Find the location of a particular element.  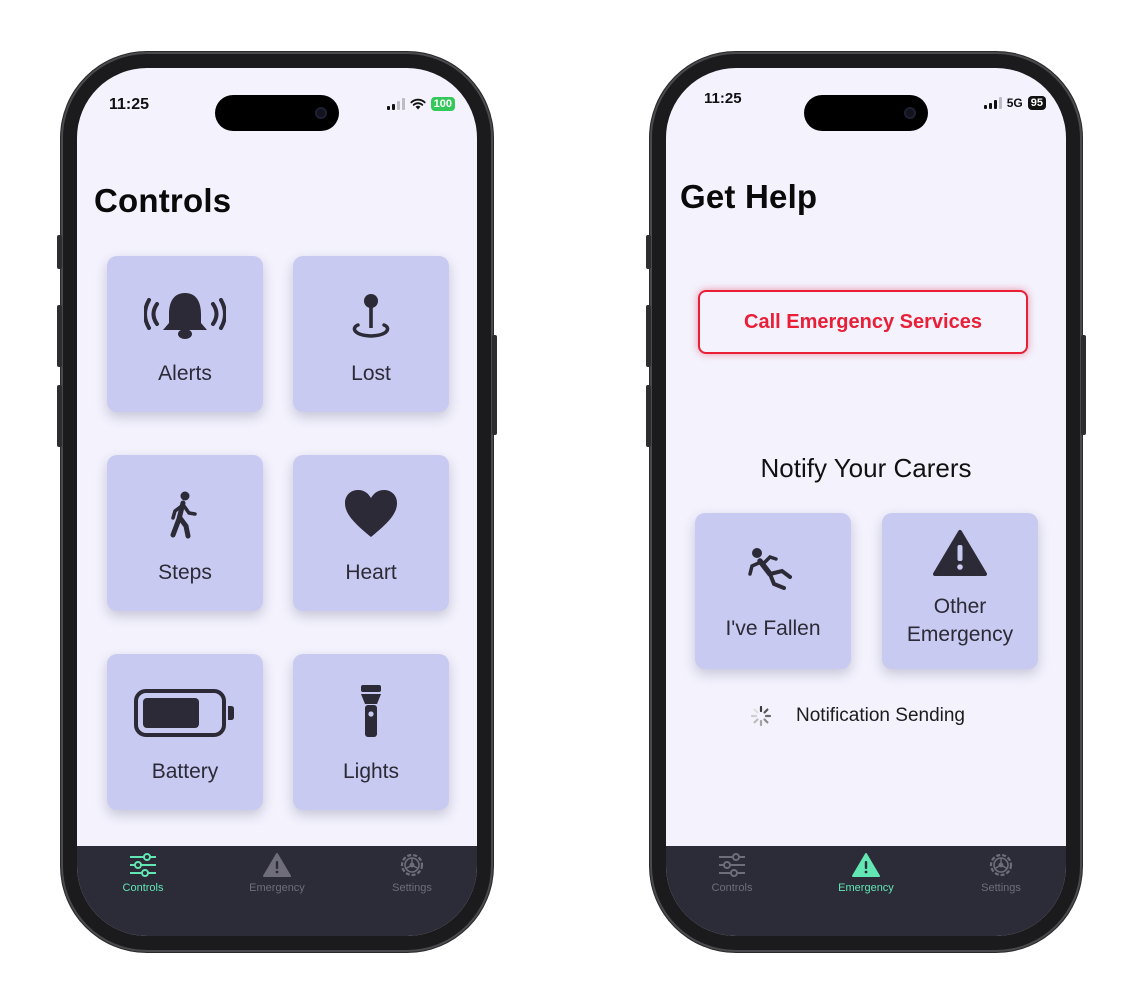

other-emergency-tile: Other Emergency is located at coordinates (960, 591).